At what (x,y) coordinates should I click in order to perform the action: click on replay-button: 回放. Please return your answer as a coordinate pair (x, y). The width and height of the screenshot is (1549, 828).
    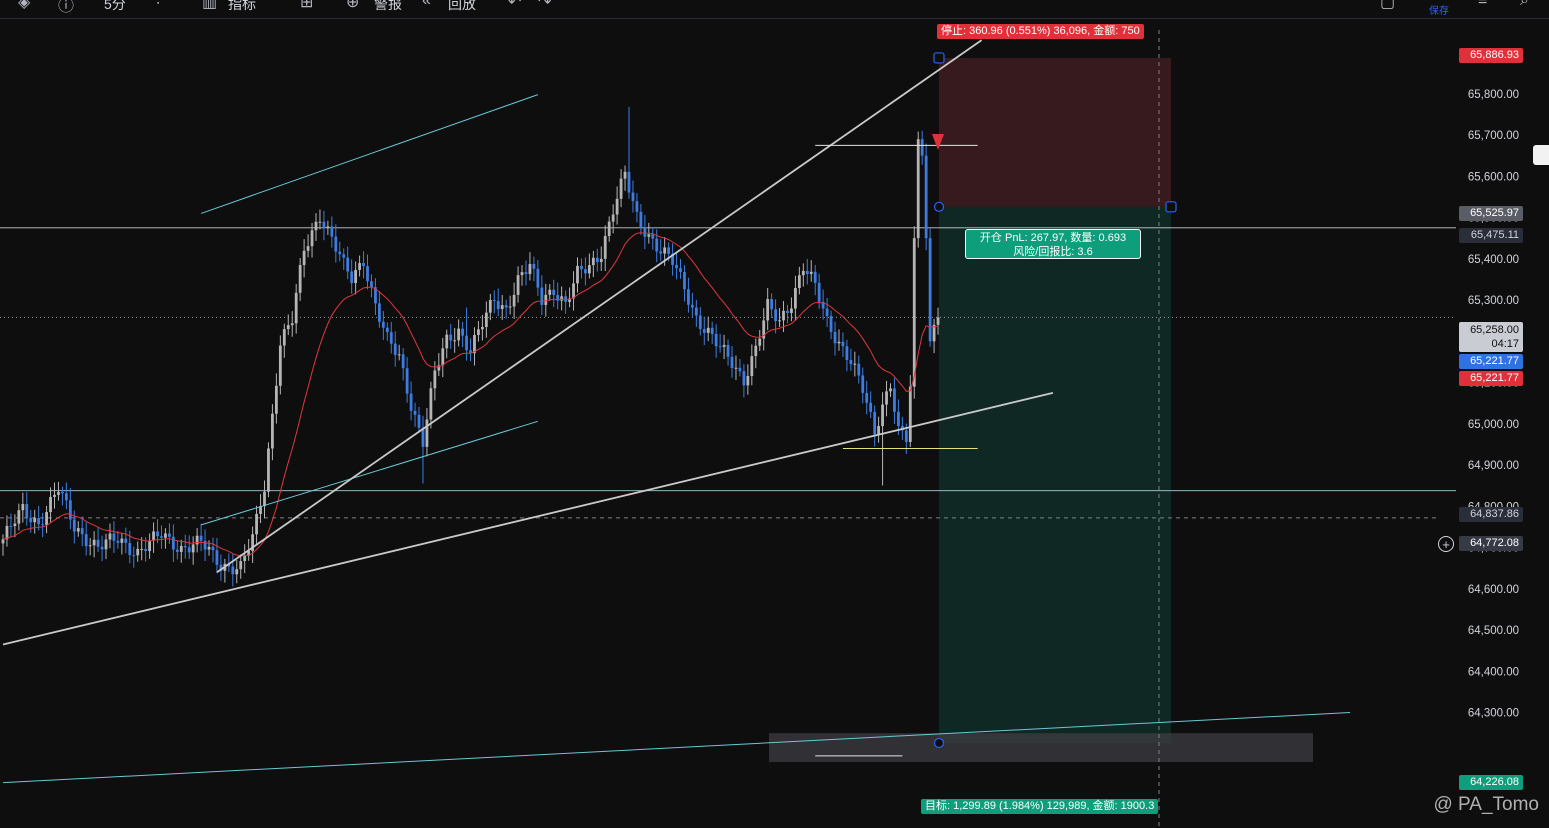
    Looking at the image, I should click on (462, 7).